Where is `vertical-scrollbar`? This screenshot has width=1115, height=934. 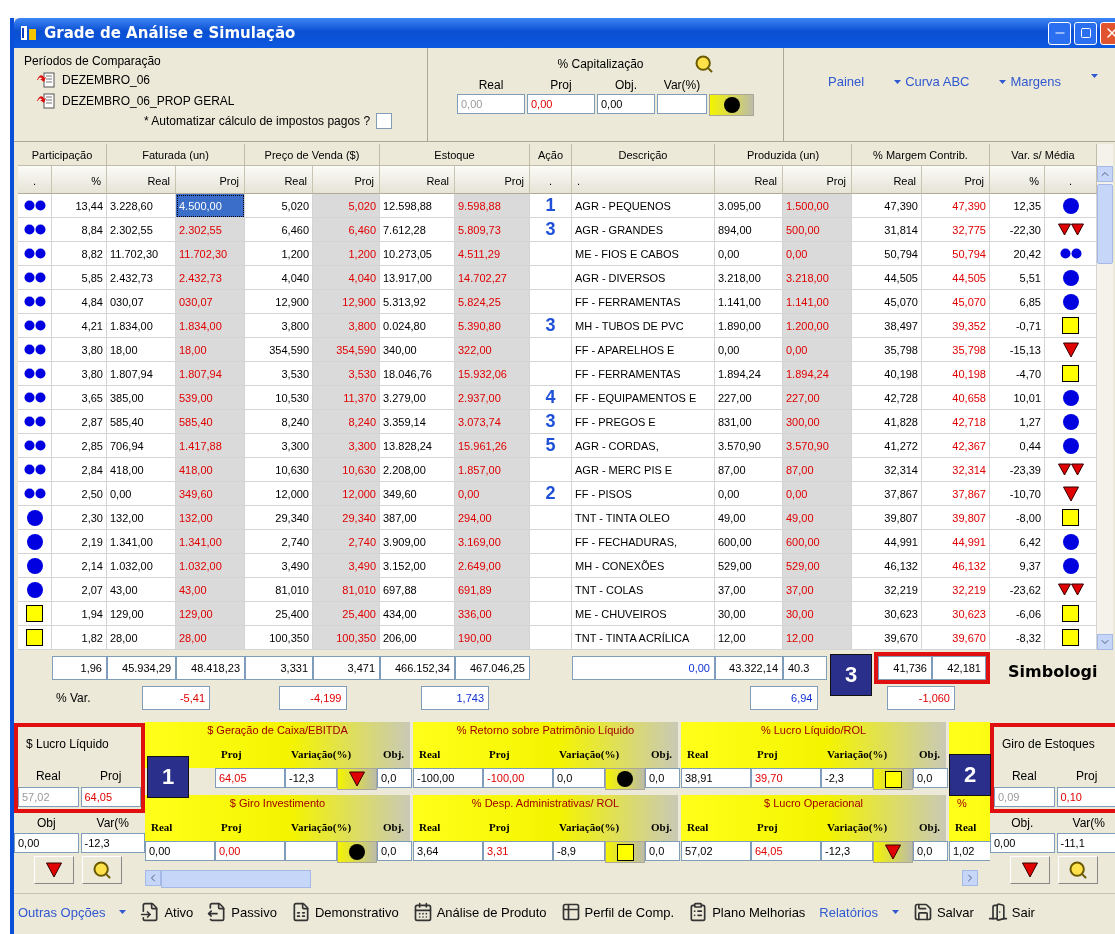 vertical-scrollbar is located at coordinates (1105, 397).